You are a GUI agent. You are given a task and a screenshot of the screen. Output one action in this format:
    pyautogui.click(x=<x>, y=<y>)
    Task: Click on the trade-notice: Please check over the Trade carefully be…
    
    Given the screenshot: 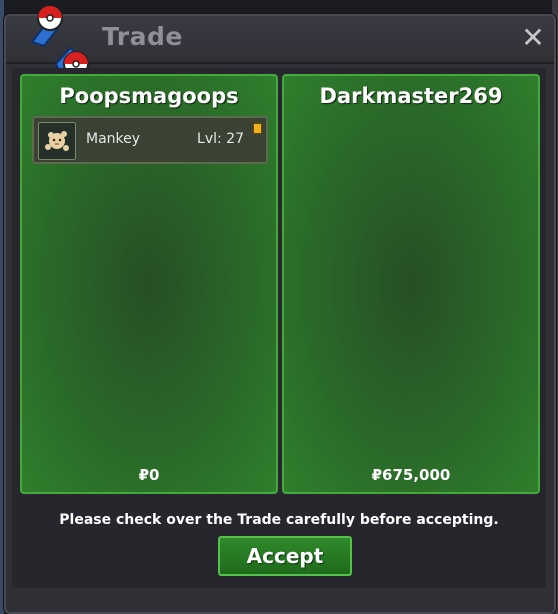 What is the action you would take?
    pyautogui.click(x=279, y=520)
    